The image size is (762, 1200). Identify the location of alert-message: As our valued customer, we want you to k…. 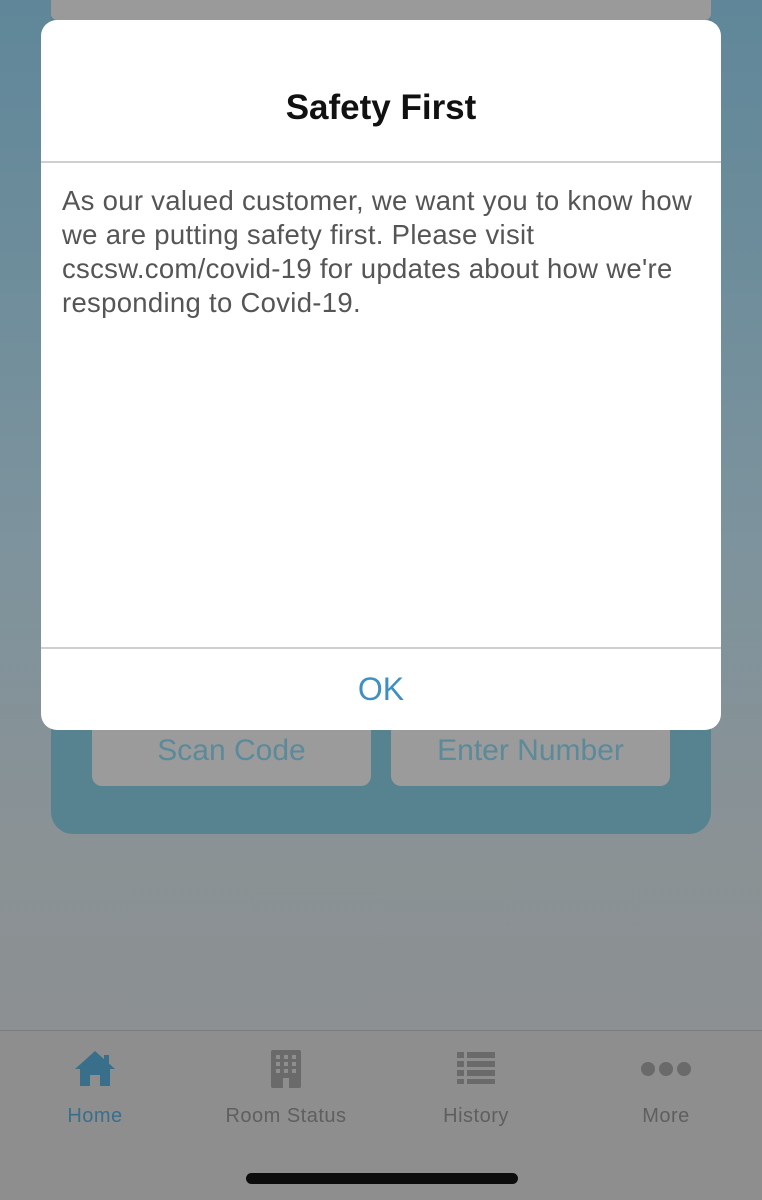
(377, 251).